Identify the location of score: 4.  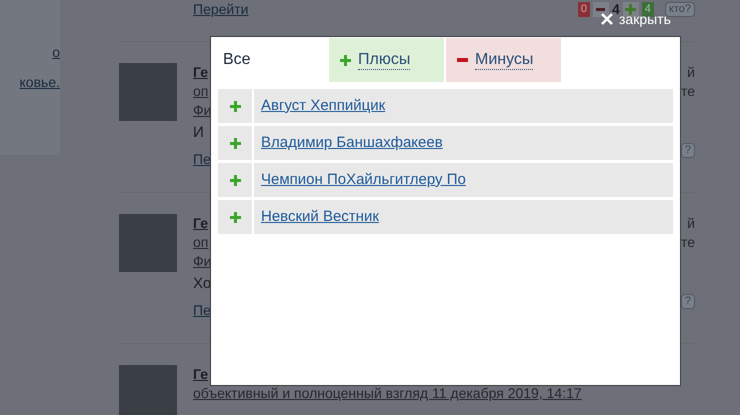
(616, 9).